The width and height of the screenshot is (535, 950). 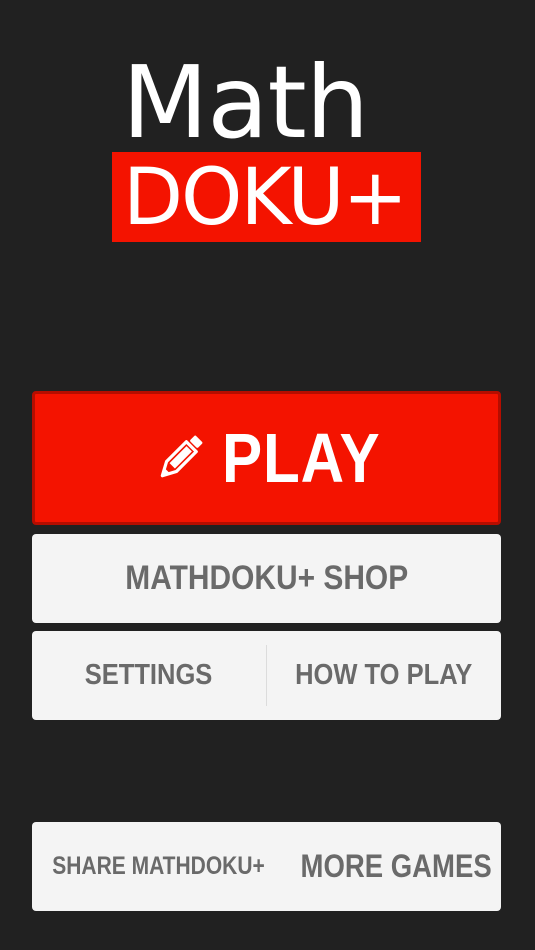 I want to click on share-more-row: SHARE MATHDOKU+ MORE GAMES, so click(x=266, y=866).